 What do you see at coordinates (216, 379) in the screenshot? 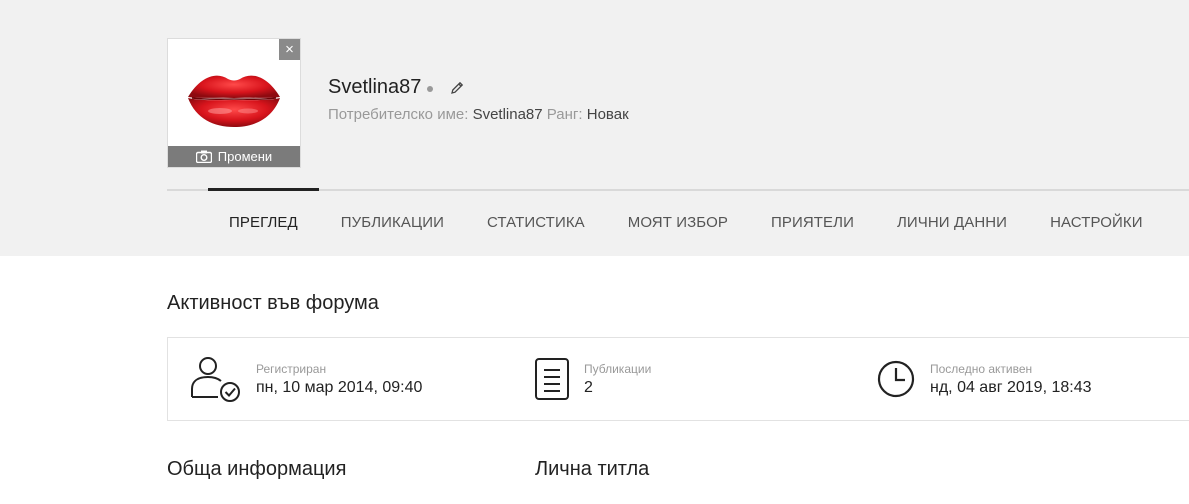
I see `user-check-icon` at bounding box center [216, 379].